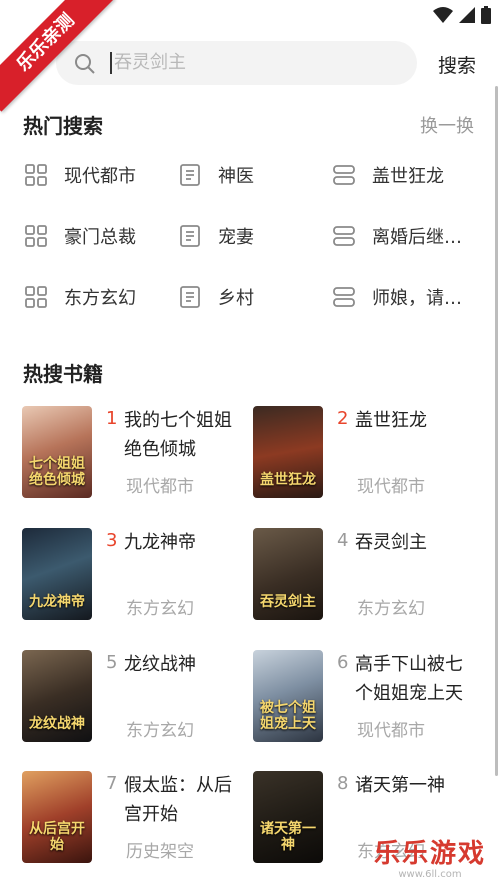  I want to click on hot-search-item: 豪门总裁, so click(80, 236).